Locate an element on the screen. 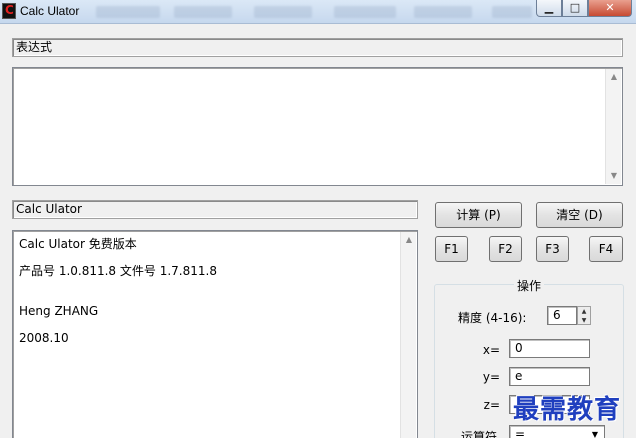 The height and width of the screenshot is (438, 636). minimize-button: ▁ is located at coordinates (549, 8).